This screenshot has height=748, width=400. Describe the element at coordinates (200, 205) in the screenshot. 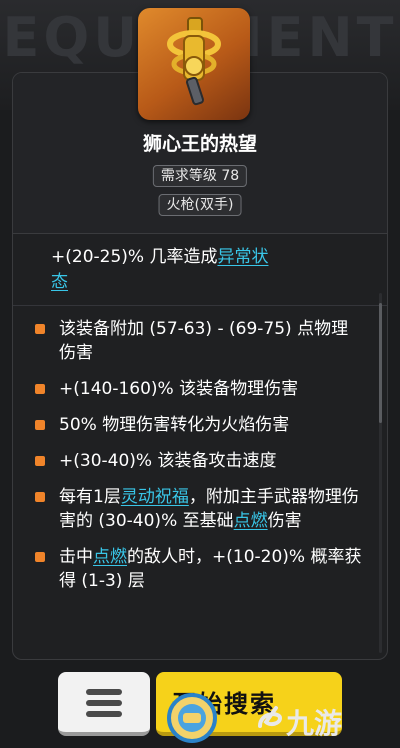

I see `weapon-type-badge: 火枪(双手)` at that location.